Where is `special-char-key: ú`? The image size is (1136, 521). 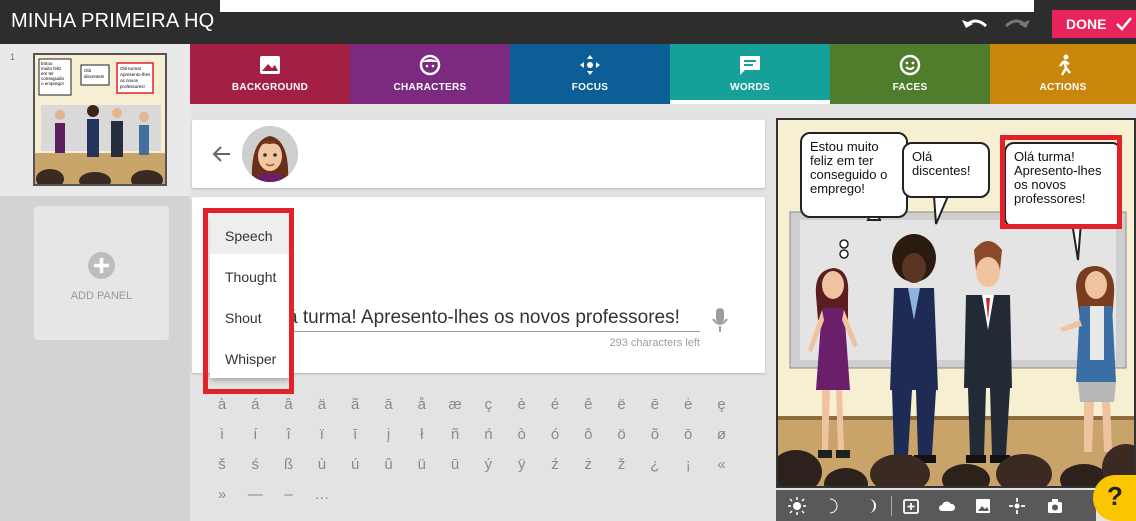 special-char-key: ú is located at coordinates (355, 464).